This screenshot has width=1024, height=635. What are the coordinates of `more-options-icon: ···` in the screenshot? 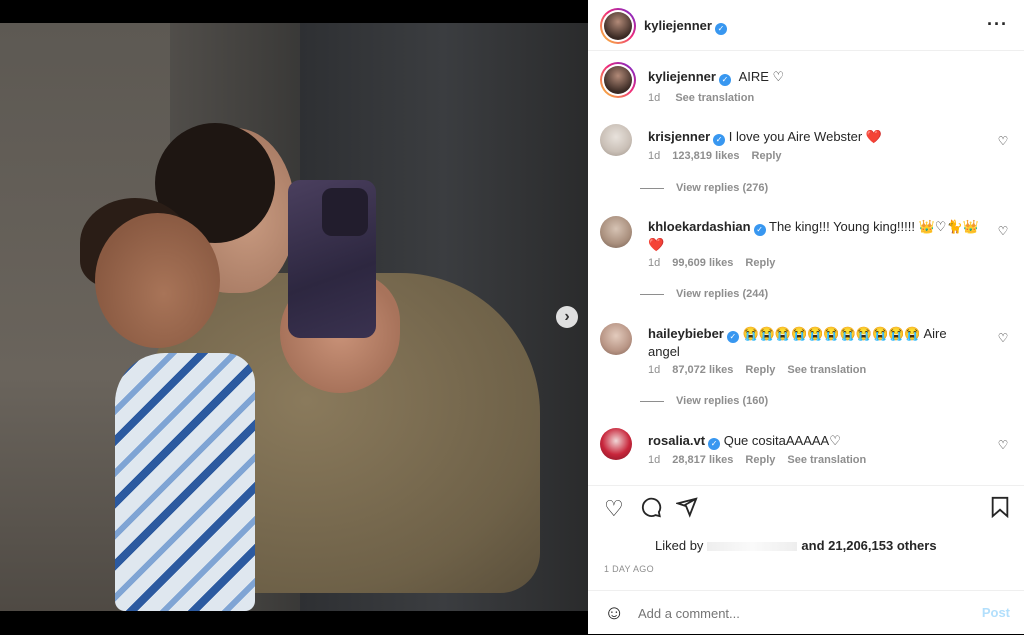 It's located at (997, 24).